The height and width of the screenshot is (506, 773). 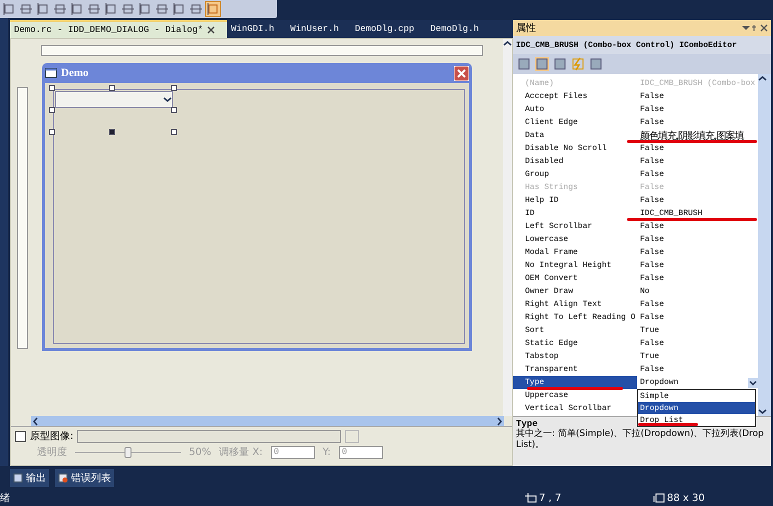 What do you see at coordinates (84, 478) in the screenshot?
I see `panel-tab: 错误列表` at bounding box center [84, 478].